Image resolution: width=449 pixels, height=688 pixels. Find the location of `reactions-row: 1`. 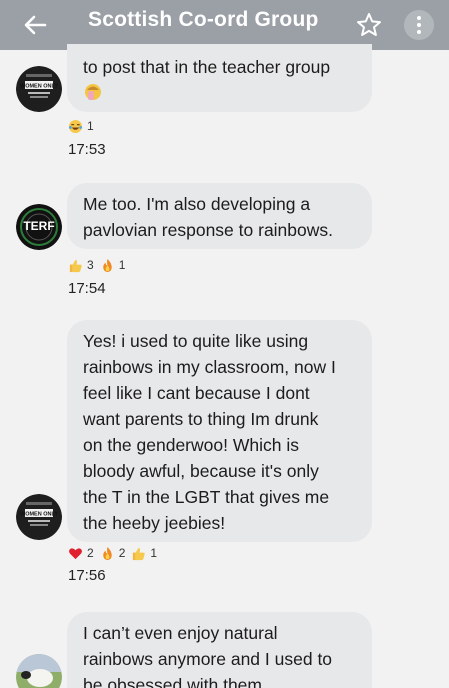

reactions-row: 1 is located at coordinates (84, 126).